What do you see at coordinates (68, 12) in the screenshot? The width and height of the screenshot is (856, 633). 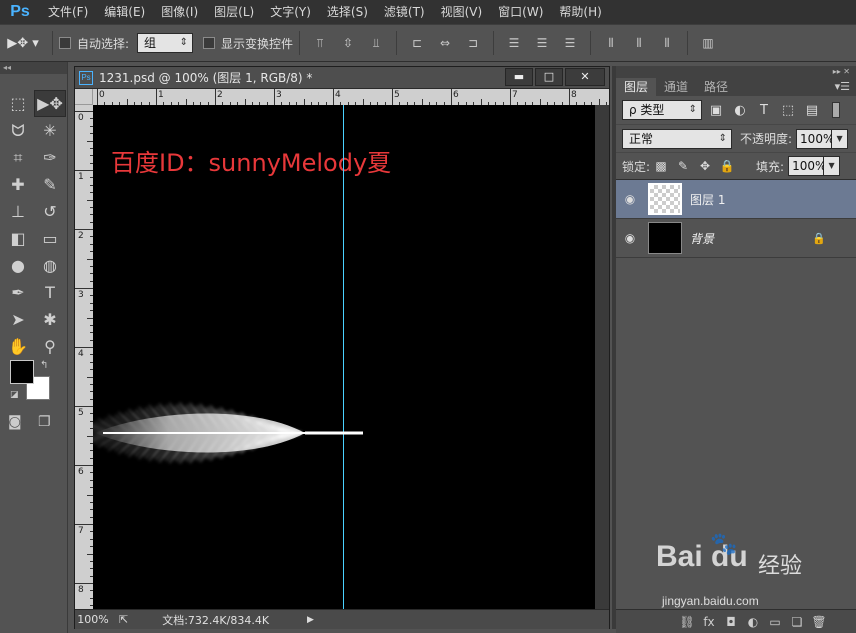 I see `menu-file: 文件(F)` at bounding box center [68, 12].